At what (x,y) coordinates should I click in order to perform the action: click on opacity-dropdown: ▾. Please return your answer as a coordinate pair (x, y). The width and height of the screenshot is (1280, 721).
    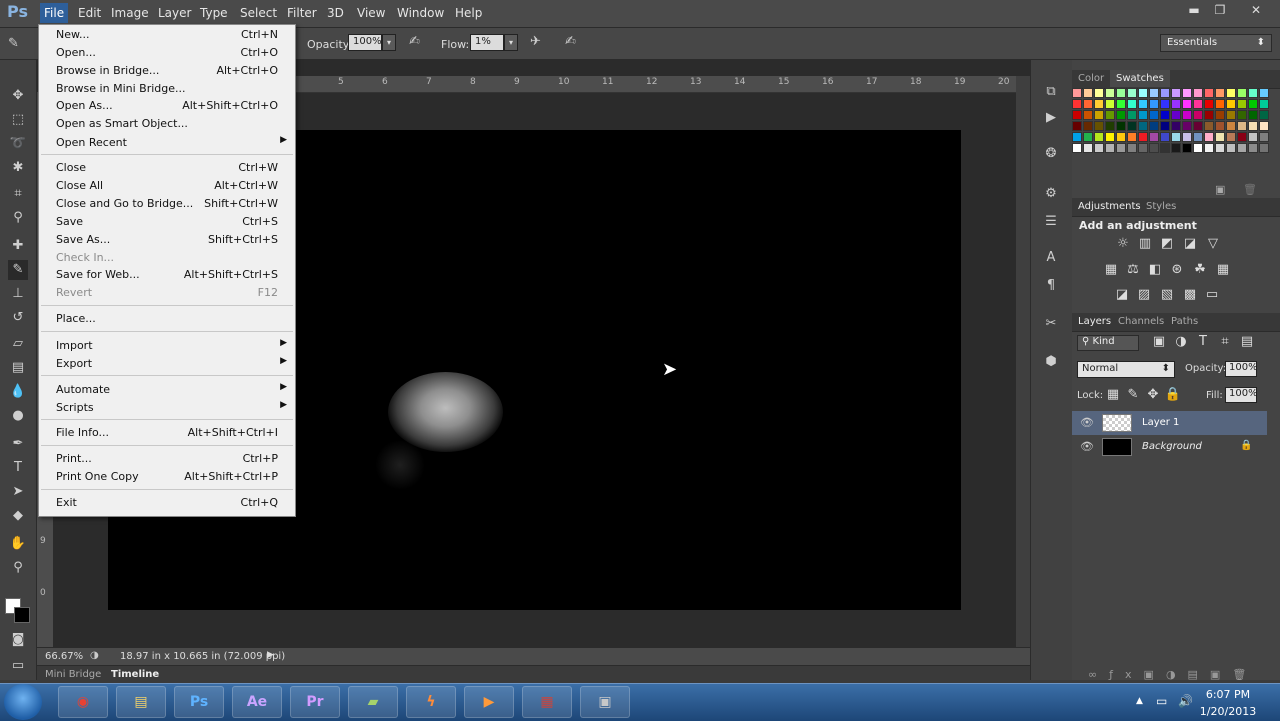
    Looking at the image, I should click on (389, 42).